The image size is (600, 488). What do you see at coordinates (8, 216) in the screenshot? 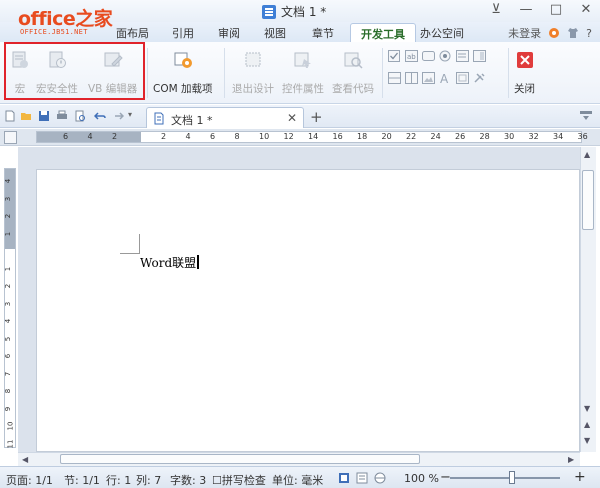
I see `vertical-ruler-tick-label: 2` at bounding box center [8, 216].